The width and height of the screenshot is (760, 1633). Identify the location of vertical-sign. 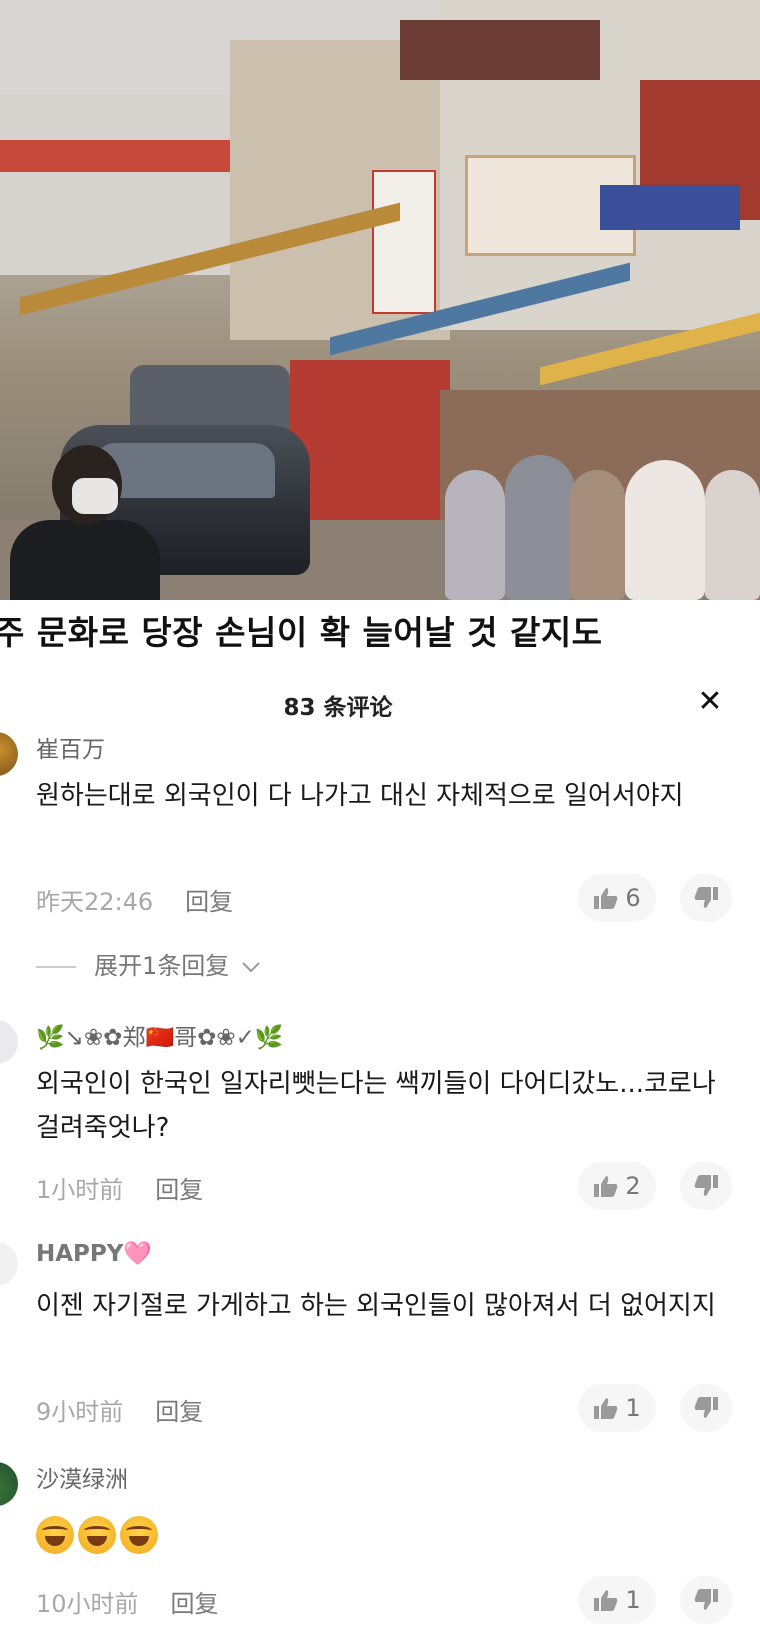
(404, 242).